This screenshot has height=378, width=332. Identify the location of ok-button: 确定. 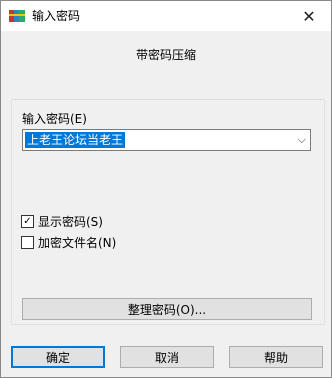
(58, 357).